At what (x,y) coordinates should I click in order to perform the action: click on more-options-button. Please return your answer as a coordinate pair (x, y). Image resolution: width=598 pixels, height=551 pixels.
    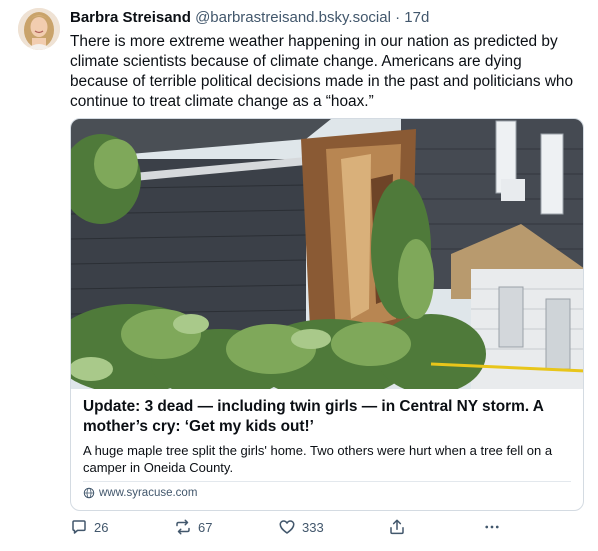
    Looking at the image, I should click on (492, 527).